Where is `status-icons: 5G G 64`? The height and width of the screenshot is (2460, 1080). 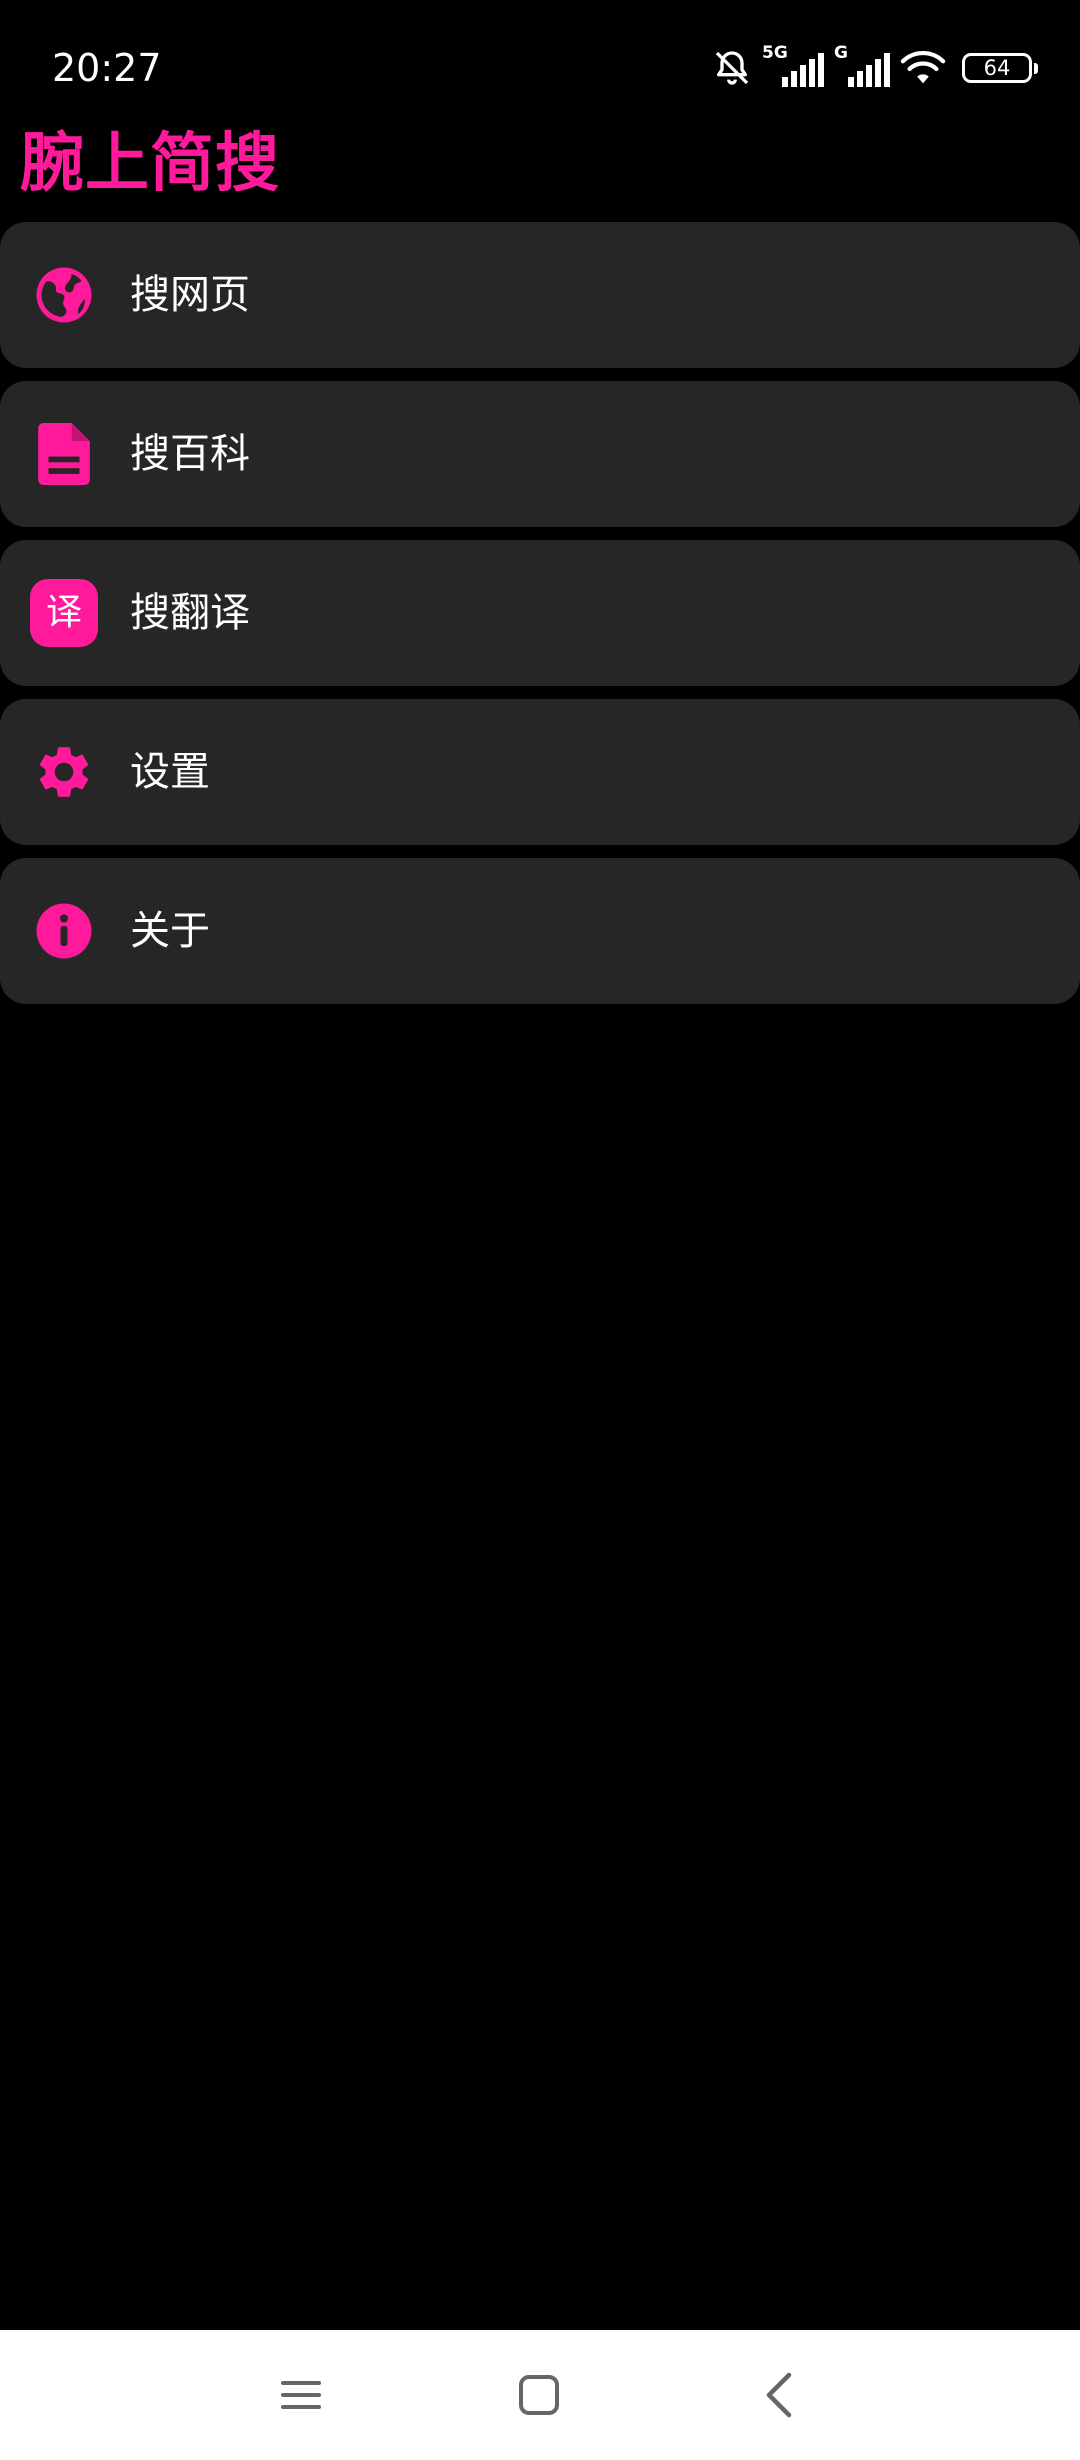 status-icons: 5G G 64 is located at coordinates (875, 68).